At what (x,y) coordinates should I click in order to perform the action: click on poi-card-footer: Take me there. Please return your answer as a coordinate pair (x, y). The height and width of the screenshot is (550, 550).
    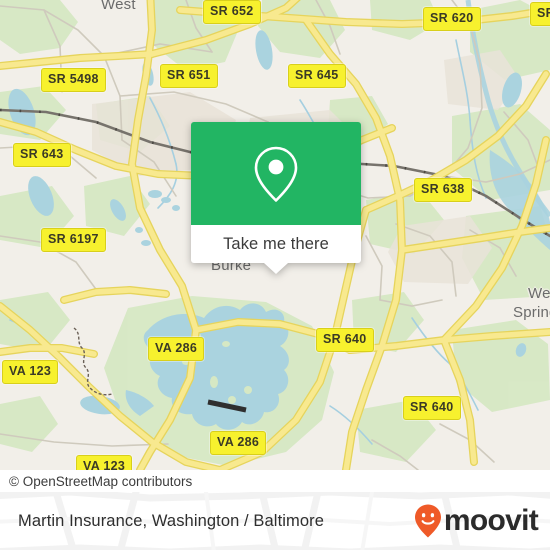
    Looking at the image, I should click on (276, 249).